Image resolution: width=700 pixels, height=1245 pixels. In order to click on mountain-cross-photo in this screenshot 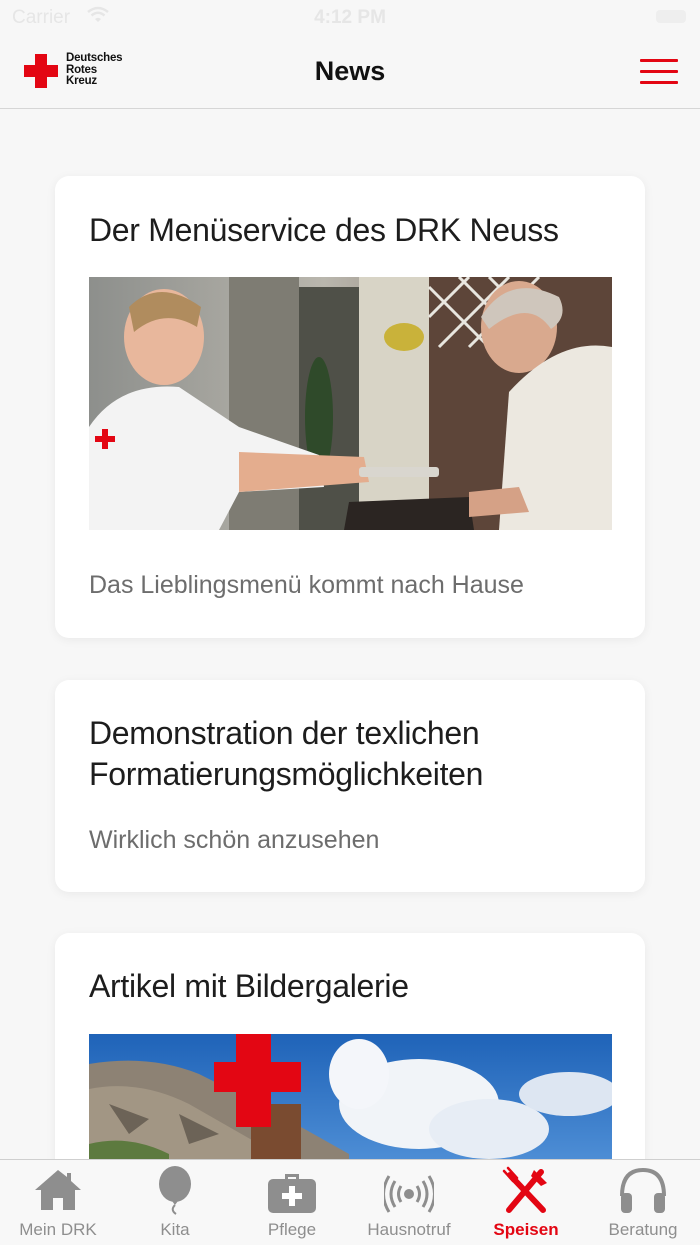, I will do `click(350, 1096)`.